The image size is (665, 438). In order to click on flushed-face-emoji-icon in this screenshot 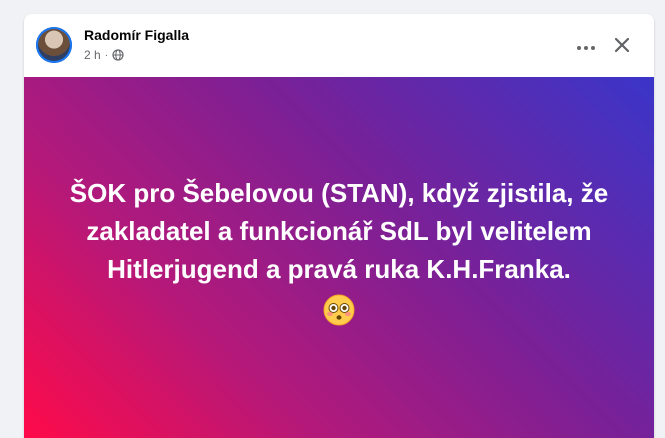, I will do `click(339, 310)`.